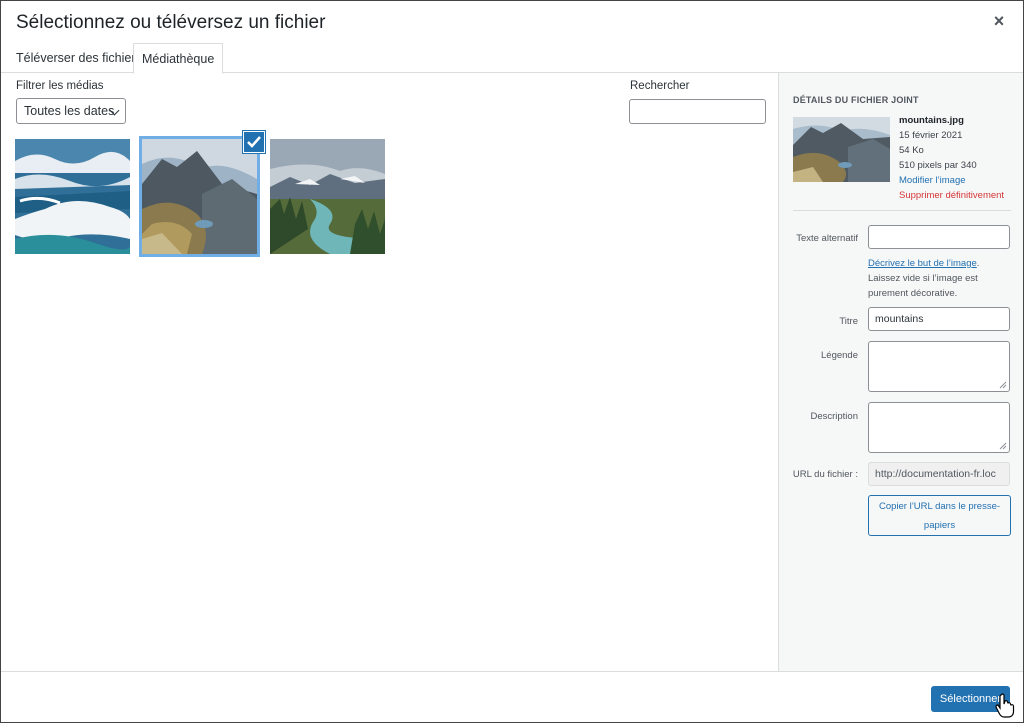  What do you see at coordinates (697, 111) in the screenshot?
I see `search-input` at bounding box center [697, 111].